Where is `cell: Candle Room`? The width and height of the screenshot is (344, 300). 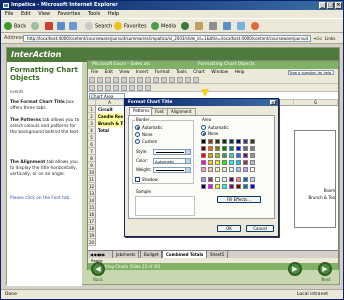 cell: Candle Room is located at coordinates (110, 116).